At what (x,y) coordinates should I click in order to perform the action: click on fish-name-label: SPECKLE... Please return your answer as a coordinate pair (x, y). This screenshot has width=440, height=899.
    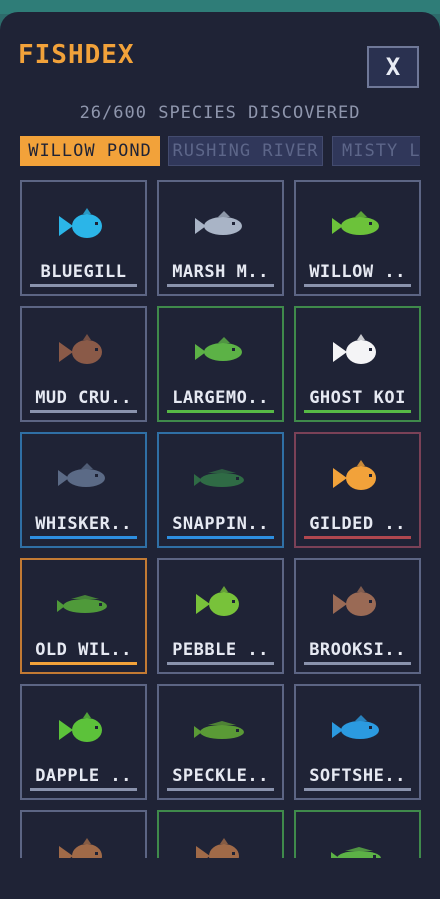
    Looking at the image, I should click on (220, 776).